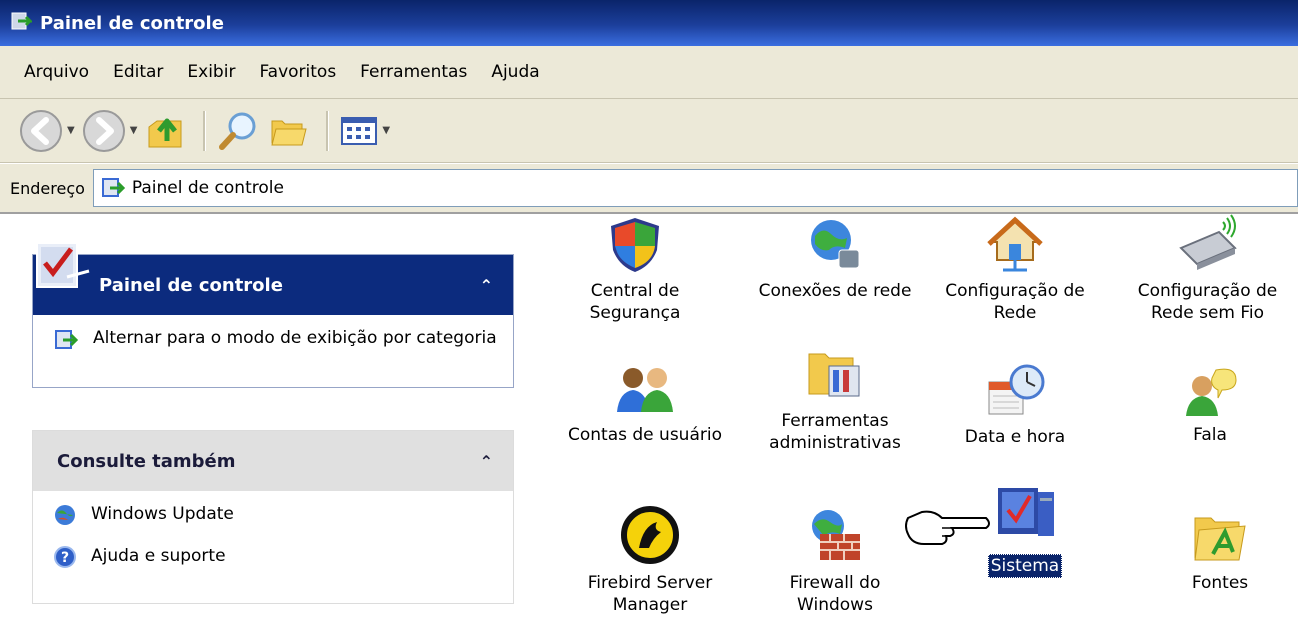 The height and width of the screenshot is (628, 1298). What do you see at coordinates (132, 23) in the screenshot?
I see `window-title: Painel de controle` at bounding box center [132, 23].